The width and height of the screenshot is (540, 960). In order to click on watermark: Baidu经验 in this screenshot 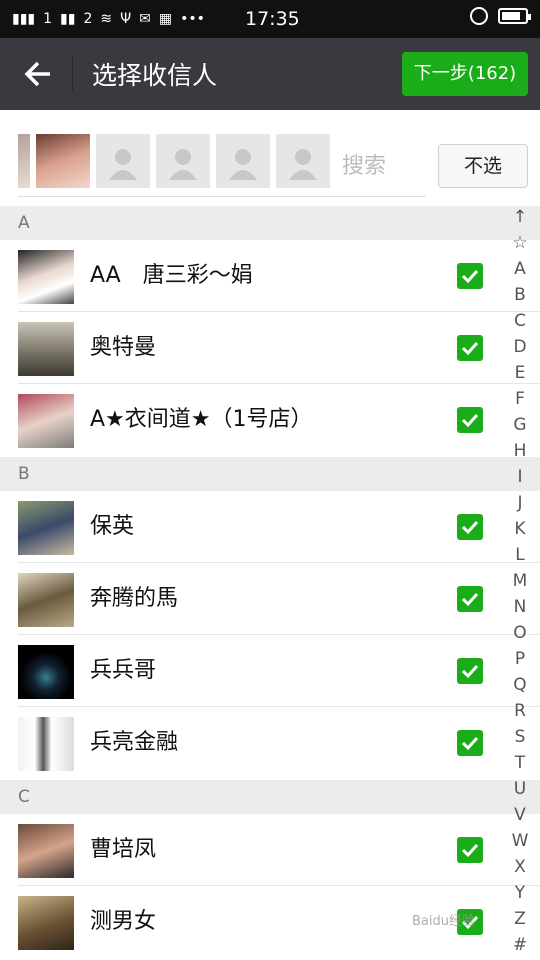, I will do `click(443, 921)`.